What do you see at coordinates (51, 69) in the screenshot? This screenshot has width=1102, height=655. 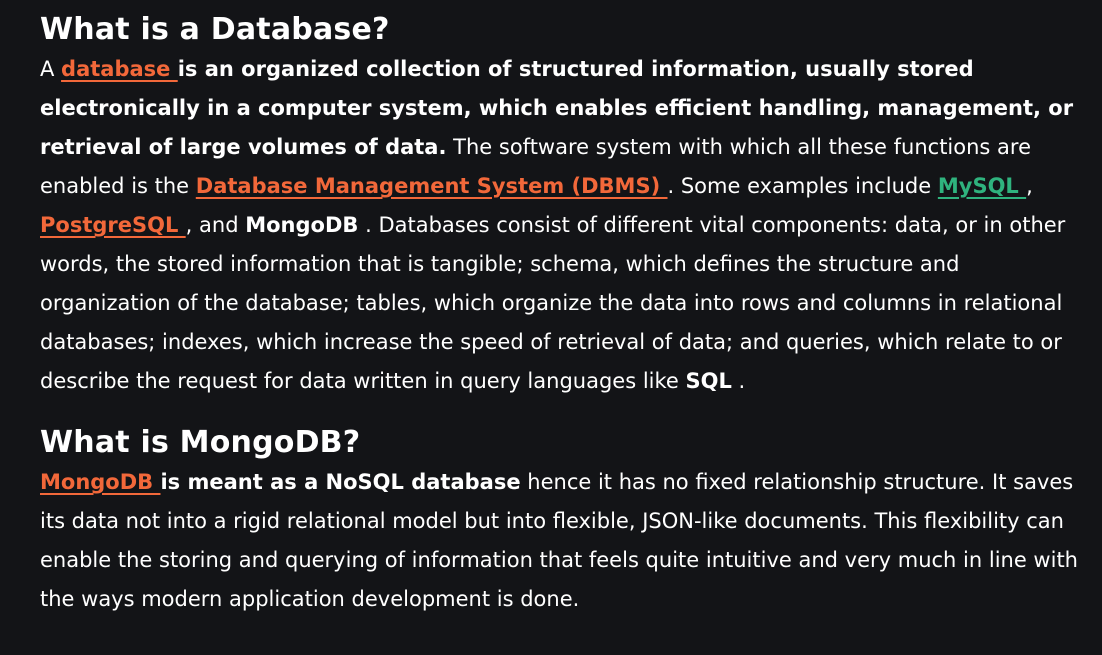 I see `text-segment: A` at bounding box center [51, 69].